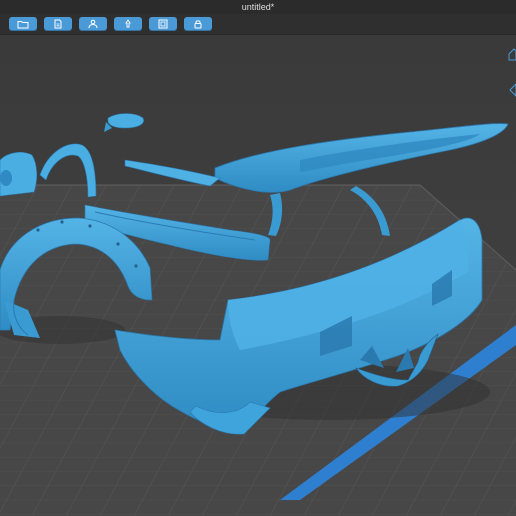 The width and height of the screenshot is (516, 516). I want to click on title-bar: untitled*, so click(258, 7).